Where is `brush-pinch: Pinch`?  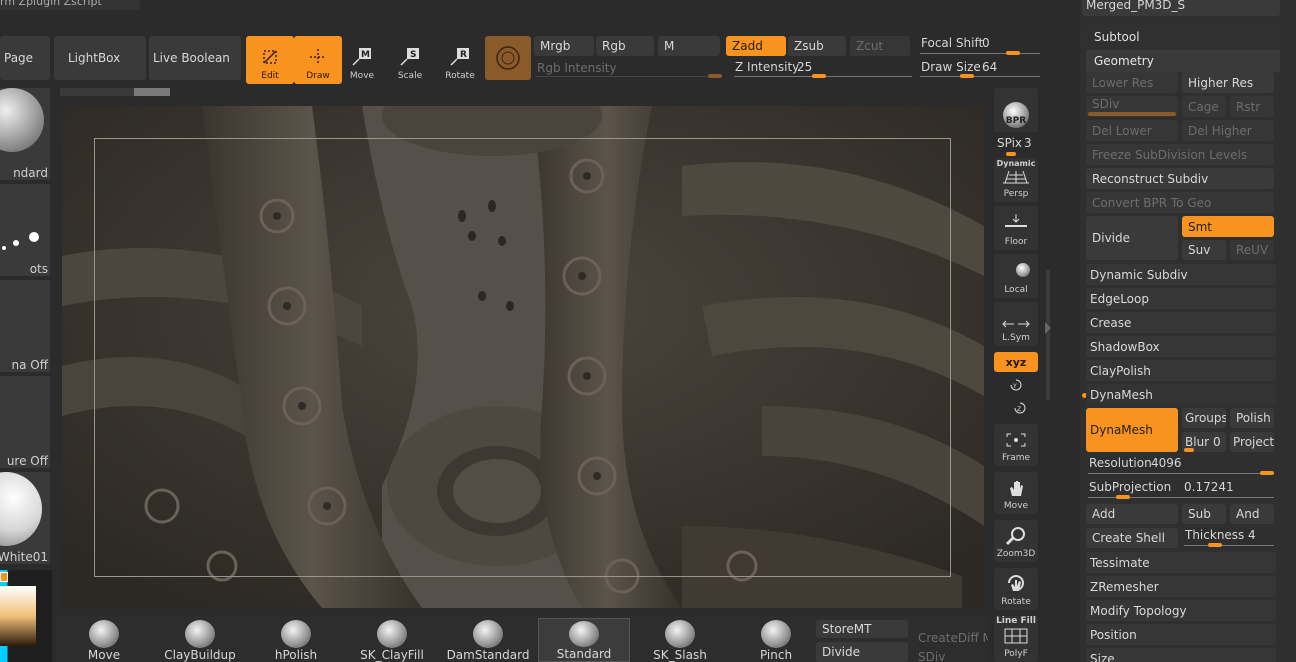
brush-pinch: Pinch is located at coordinates (776, 640).